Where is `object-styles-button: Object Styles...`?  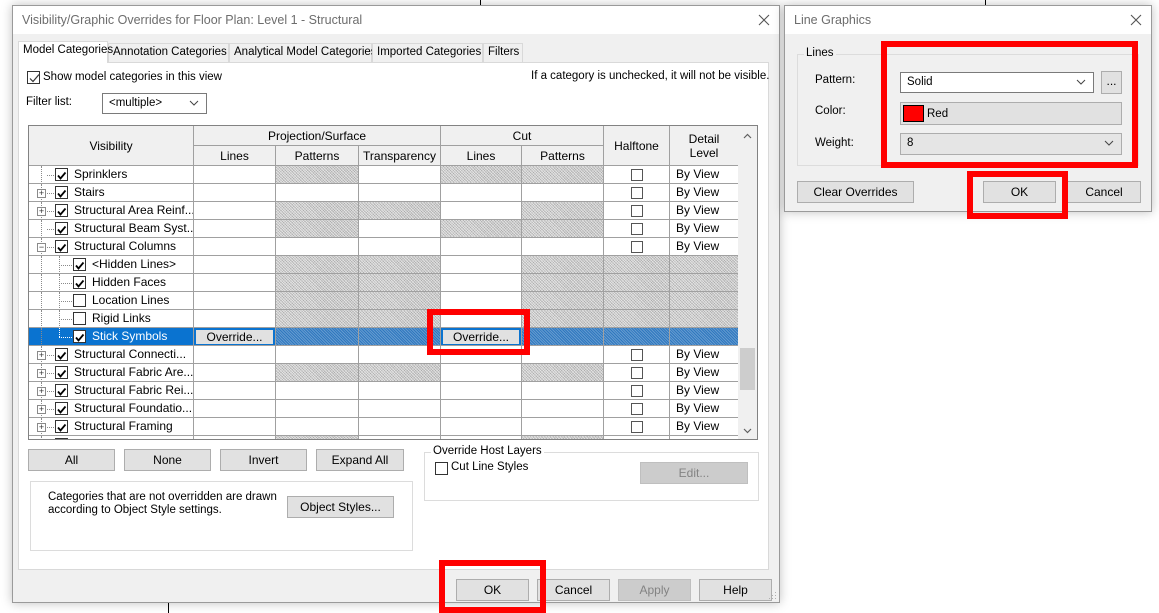 object-styles-button: Object Styles... is located at coordinates (340, 507).